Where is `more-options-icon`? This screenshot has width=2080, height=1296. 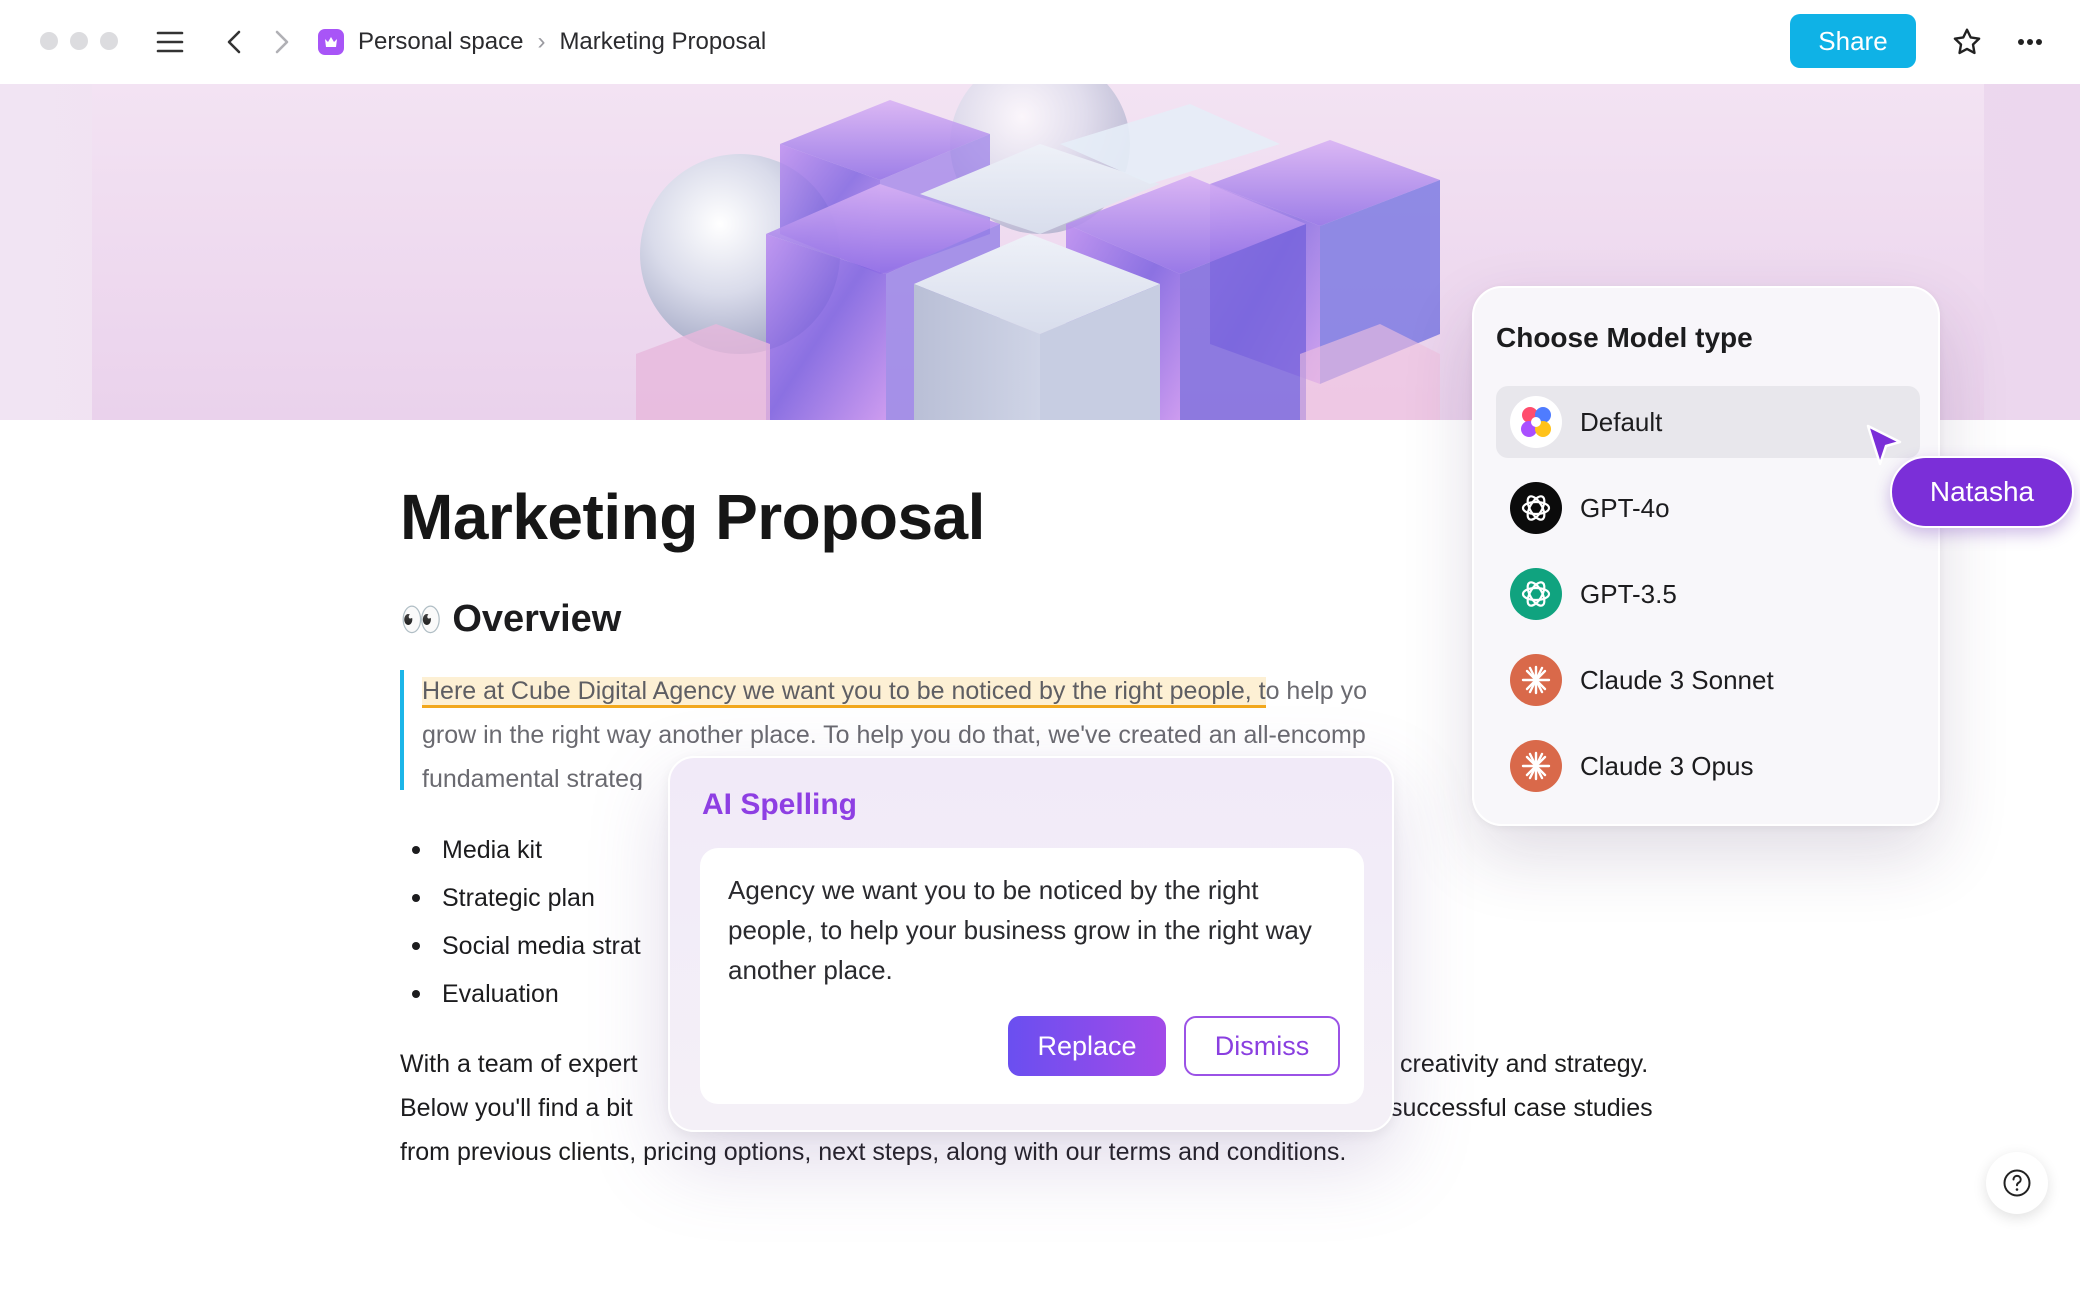
more-options-icon is located at coordinates (2030, 42).